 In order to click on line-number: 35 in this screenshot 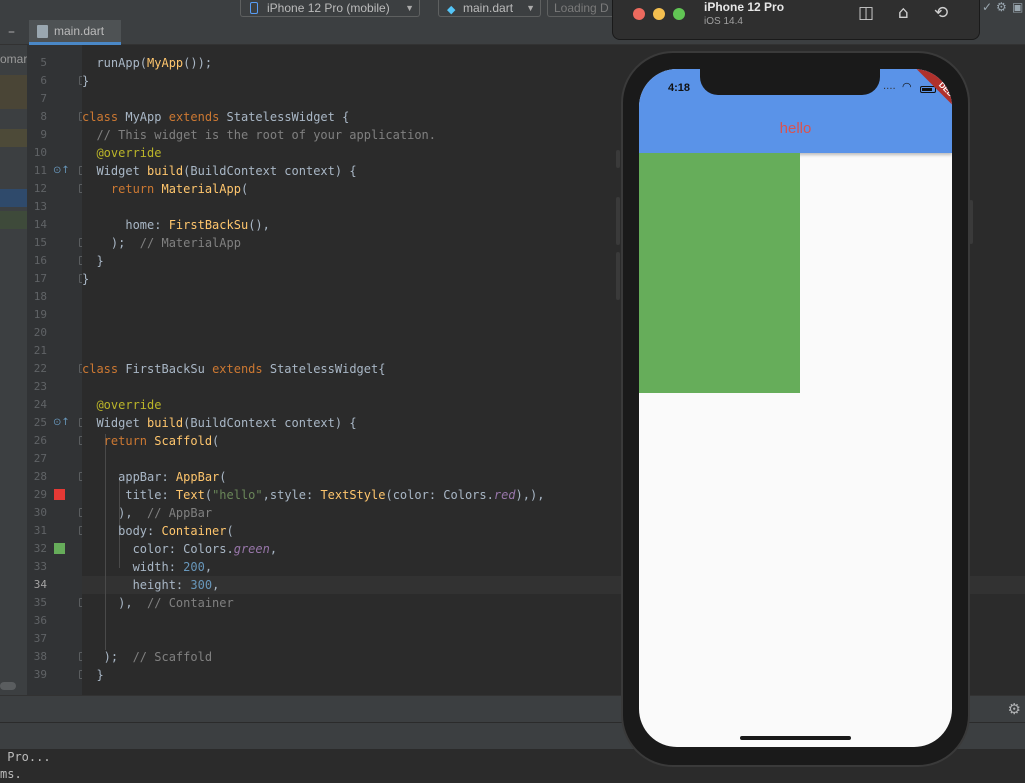, I will do `click(40, 602)`.